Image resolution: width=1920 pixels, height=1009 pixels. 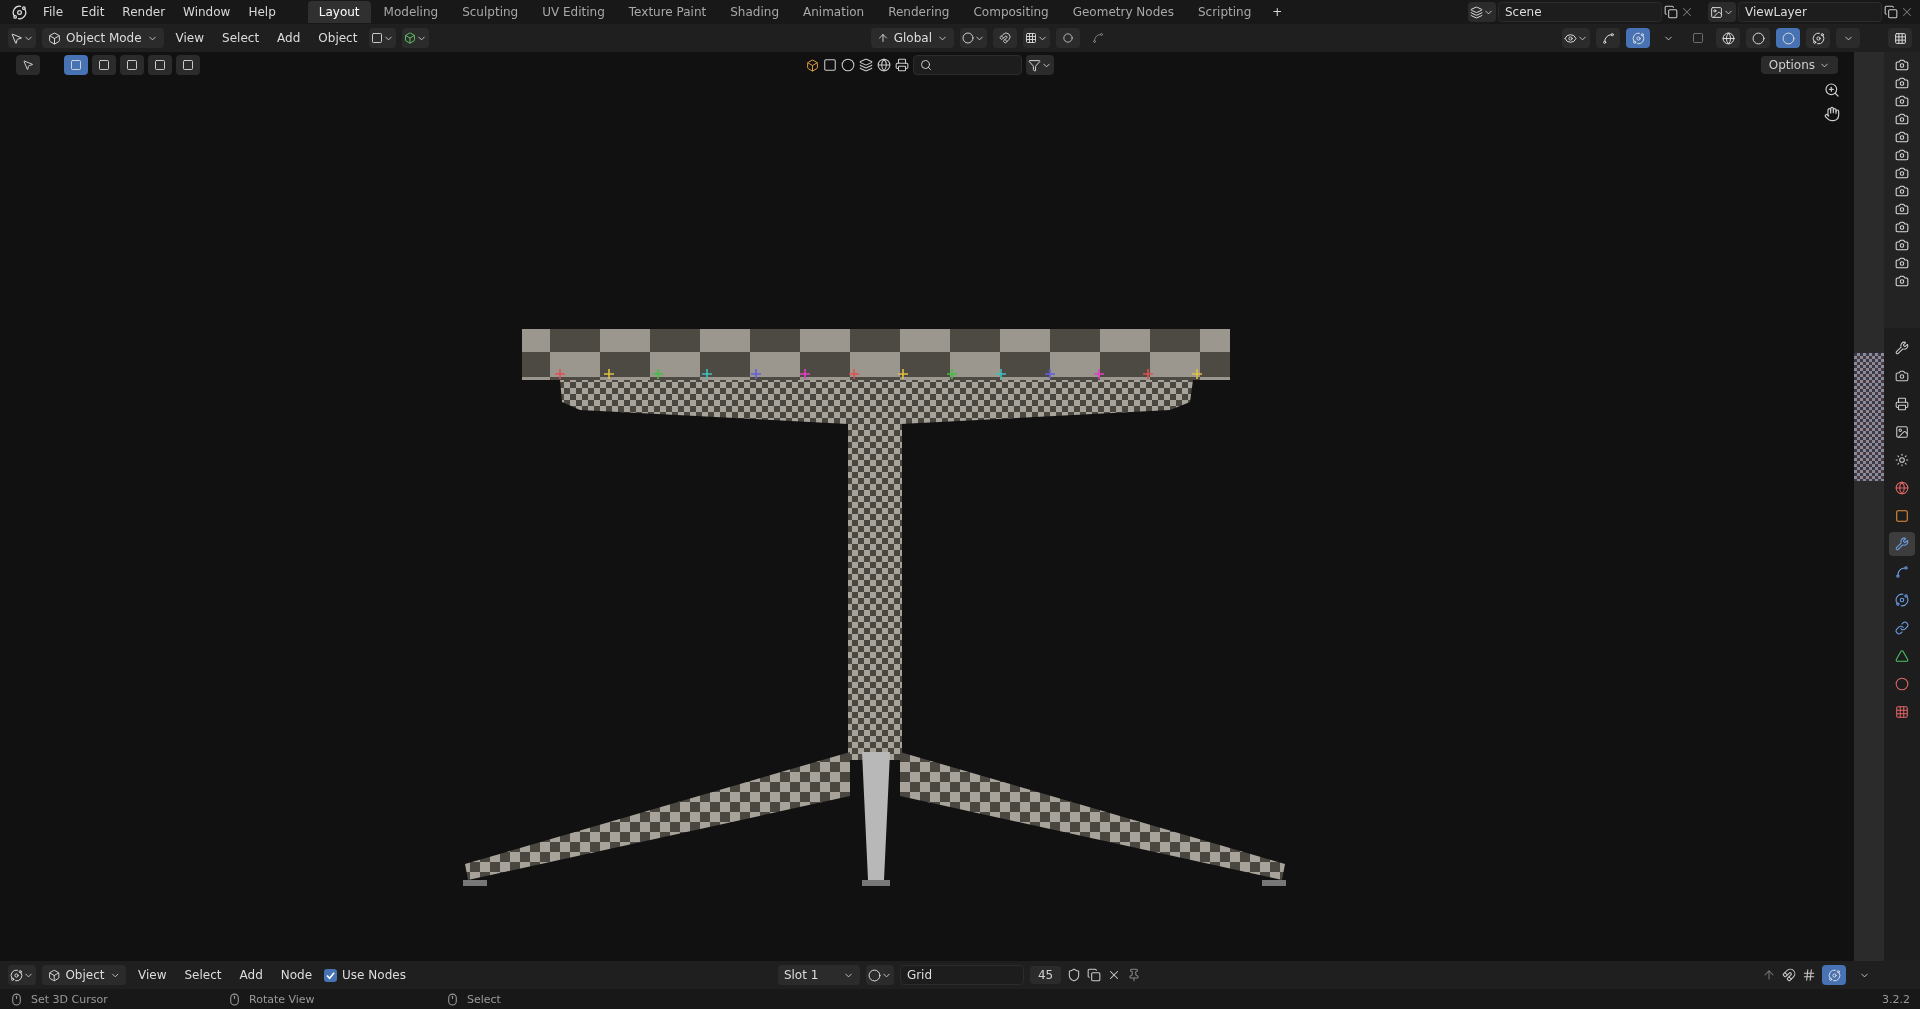 What do you see at coordinates (1832, 114) in the screenshot?
I see `hand-icon` at bounding box center [1832, 114].